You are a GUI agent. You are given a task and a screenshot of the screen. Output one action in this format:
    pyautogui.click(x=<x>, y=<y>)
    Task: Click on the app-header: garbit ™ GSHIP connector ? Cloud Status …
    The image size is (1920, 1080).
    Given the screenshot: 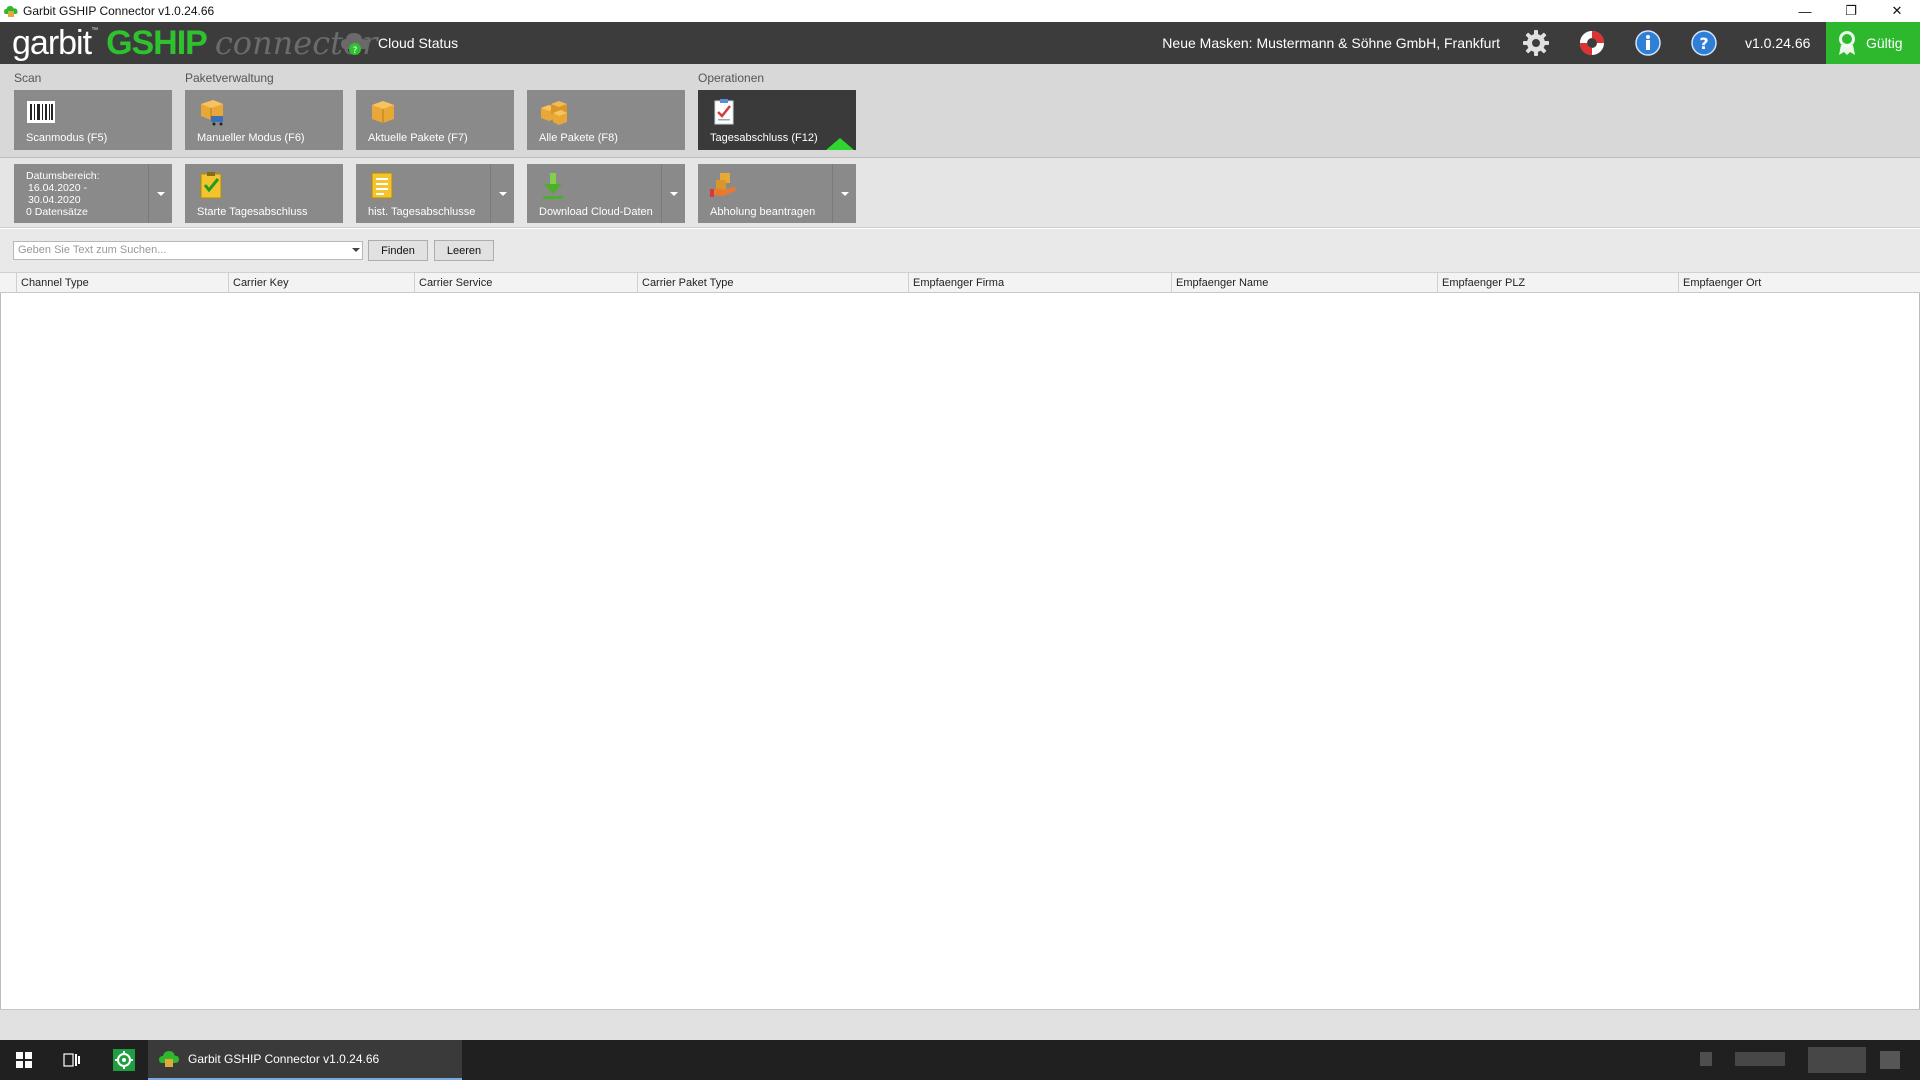 What is the action you would take?
    pyautogui.click(x=960, y=43)
    